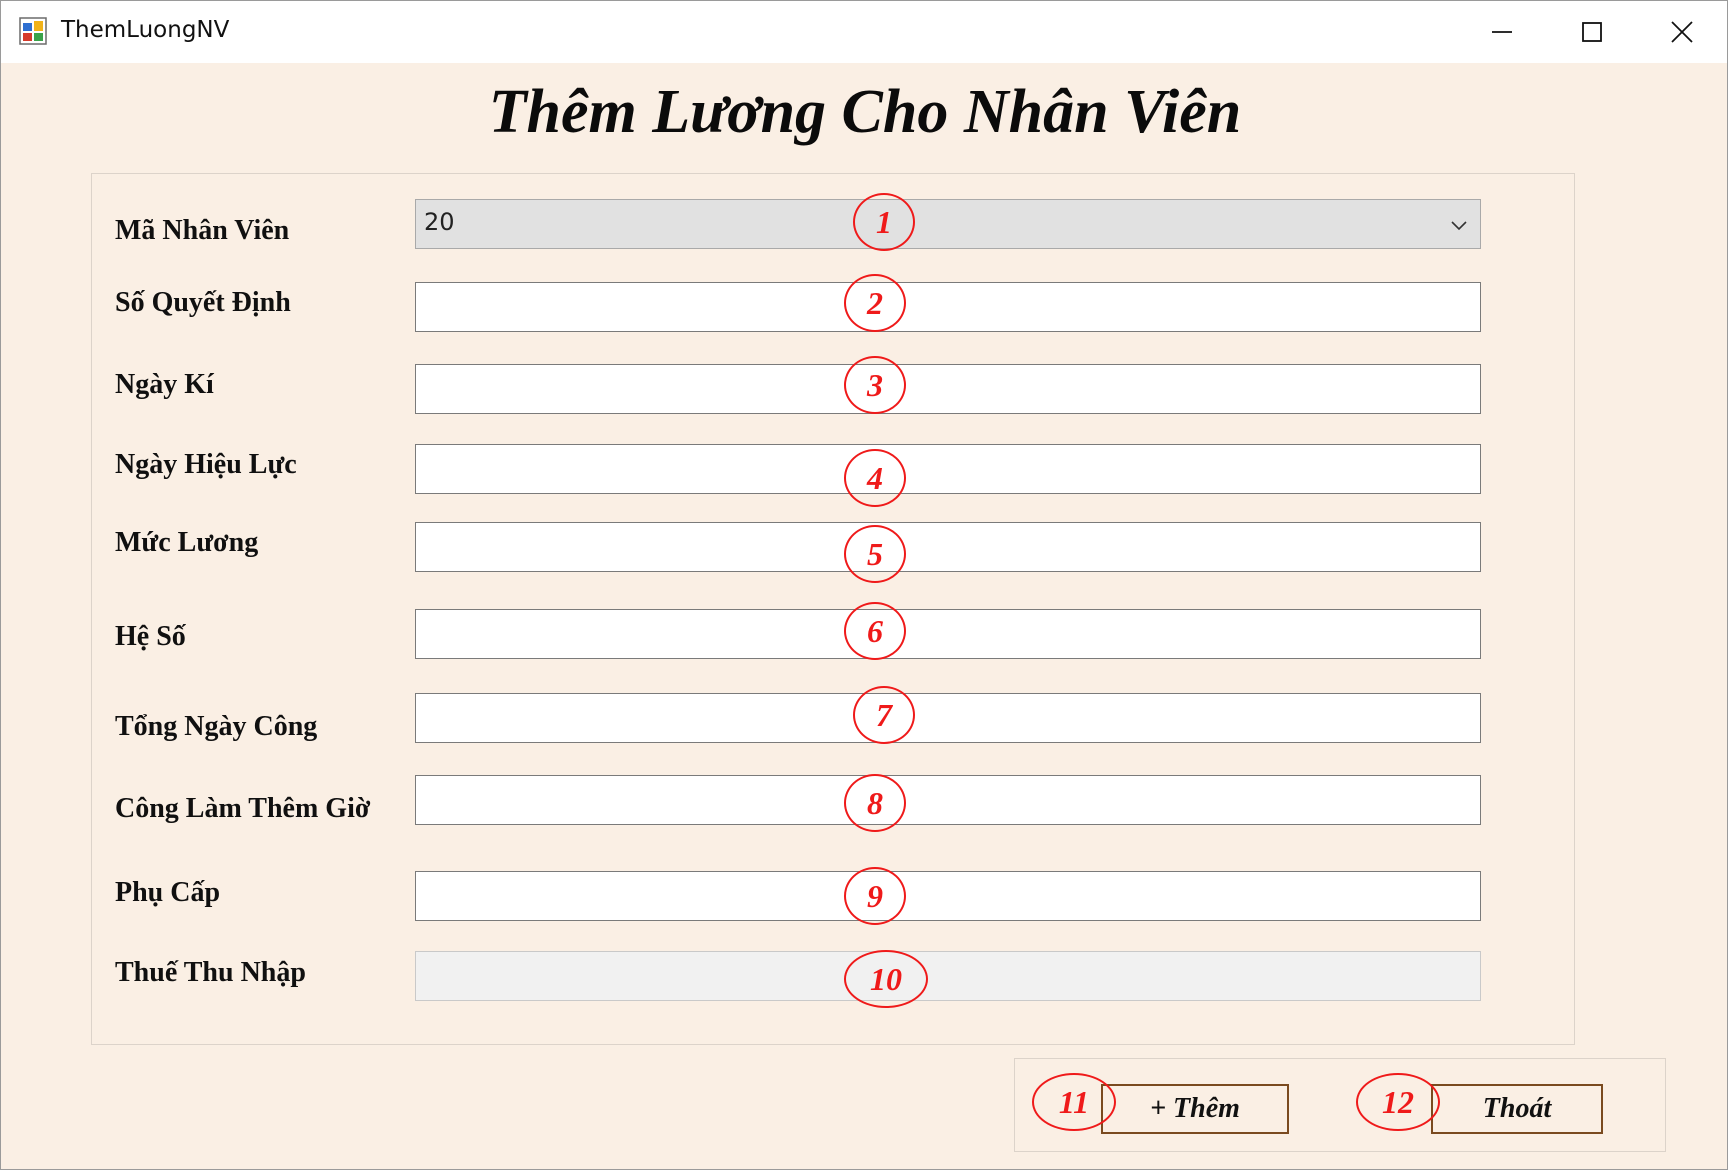  Describe the element at coordinates (948, 224) in the screenshot. I see `employee-id-select: 20` at that location.